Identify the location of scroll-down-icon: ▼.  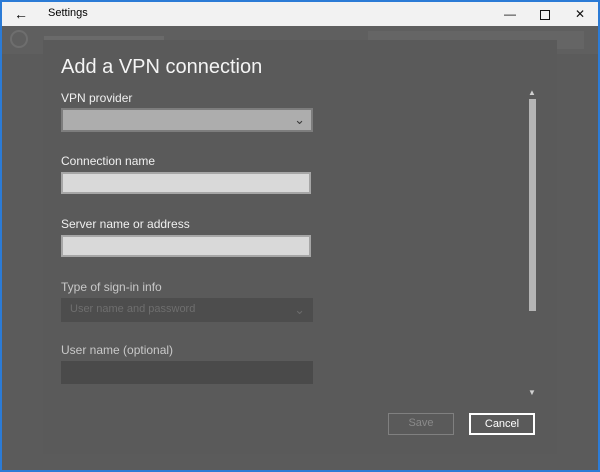
(532, 393).